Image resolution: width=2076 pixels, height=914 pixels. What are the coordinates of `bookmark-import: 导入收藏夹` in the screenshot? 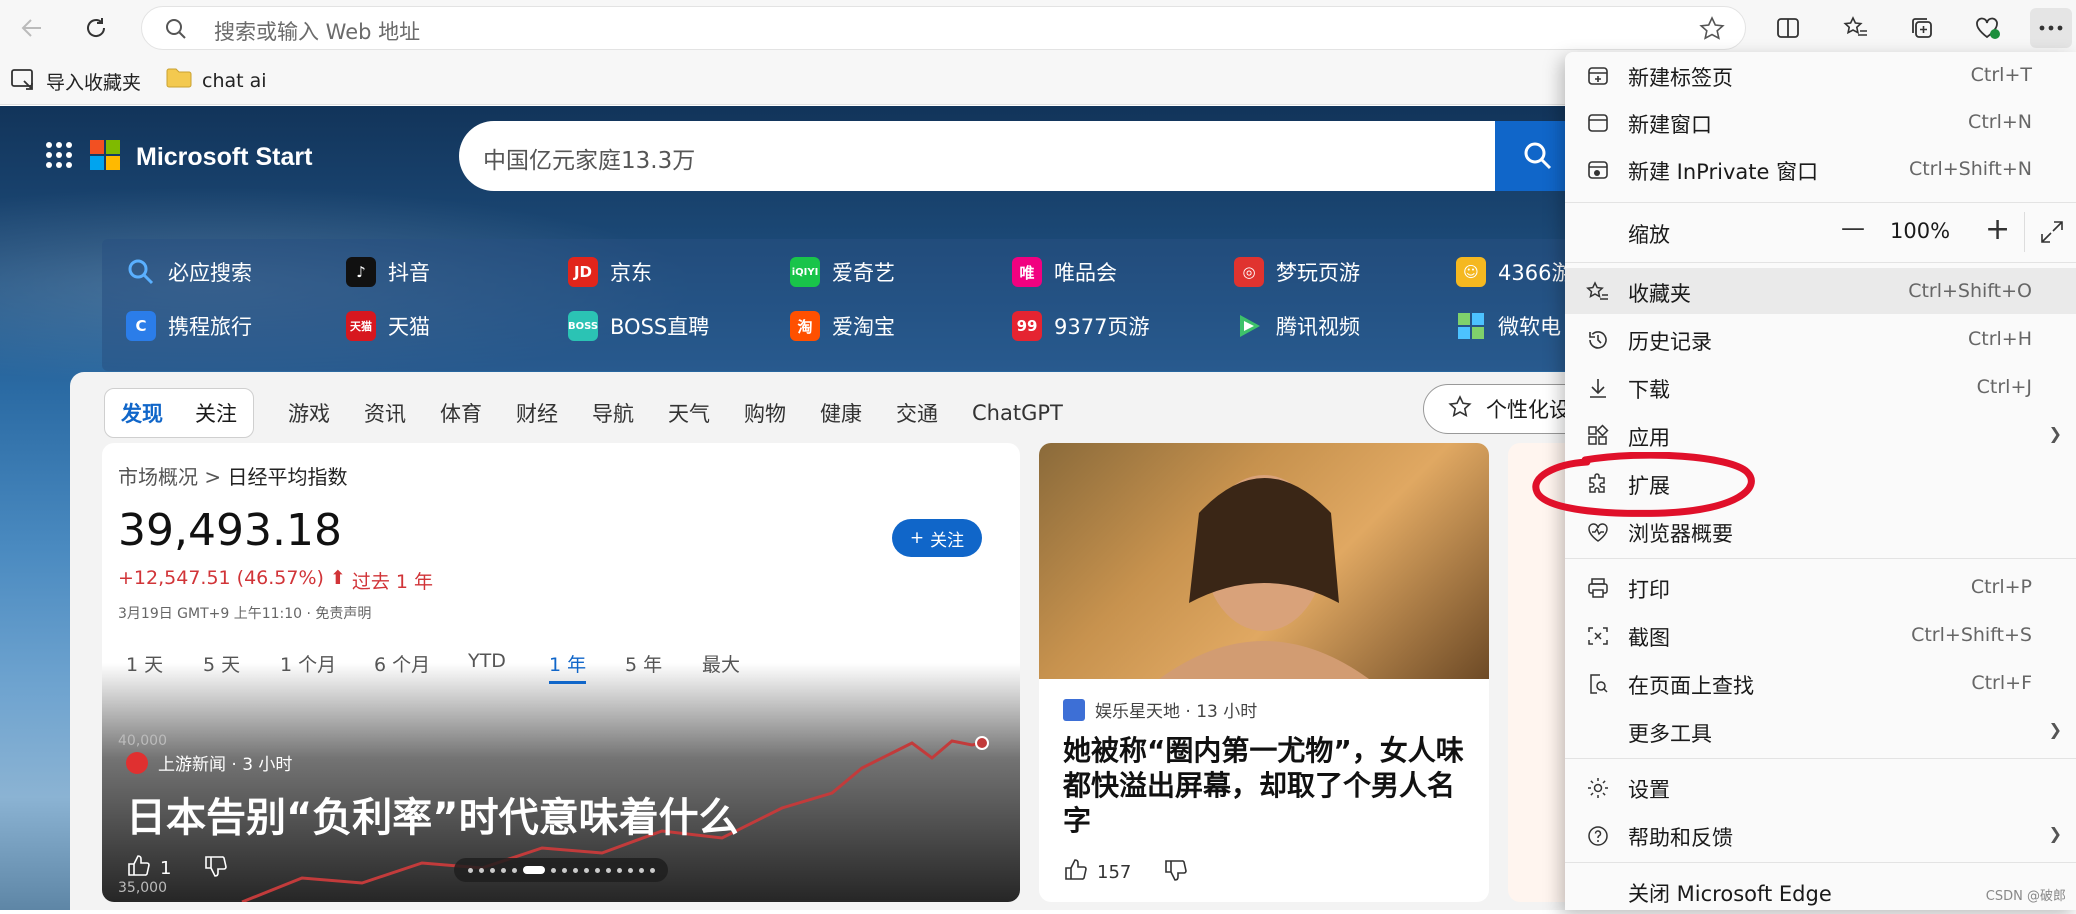 It's located at (75, 81).